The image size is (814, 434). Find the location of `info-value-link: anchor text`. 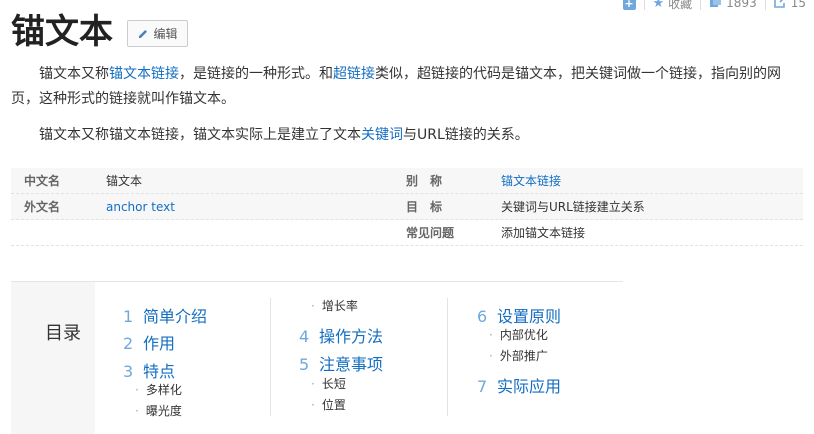

info-value-link: anchor text is located at coordinates (256, 207).